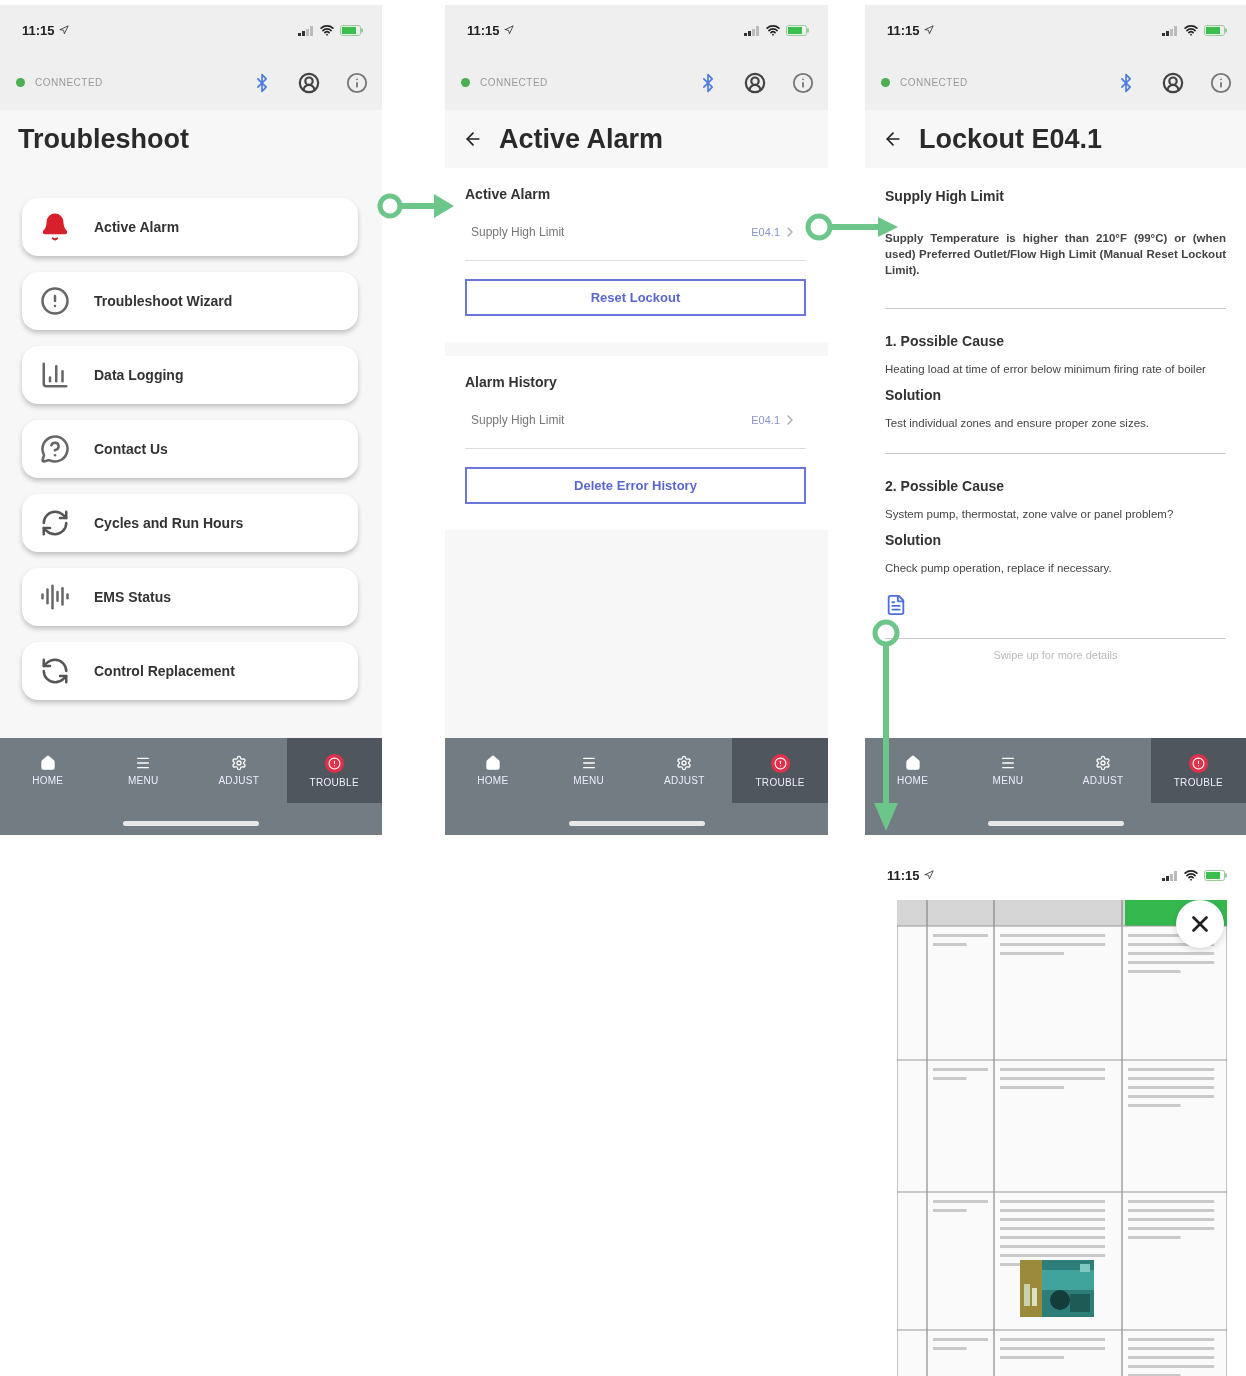 The width and height of the screenshot is (1246, 1376). What do you see at coordinates (581, 139) in the screenshot?
I see `screen-title: Active Alarm` at bounding box center [581, 139].